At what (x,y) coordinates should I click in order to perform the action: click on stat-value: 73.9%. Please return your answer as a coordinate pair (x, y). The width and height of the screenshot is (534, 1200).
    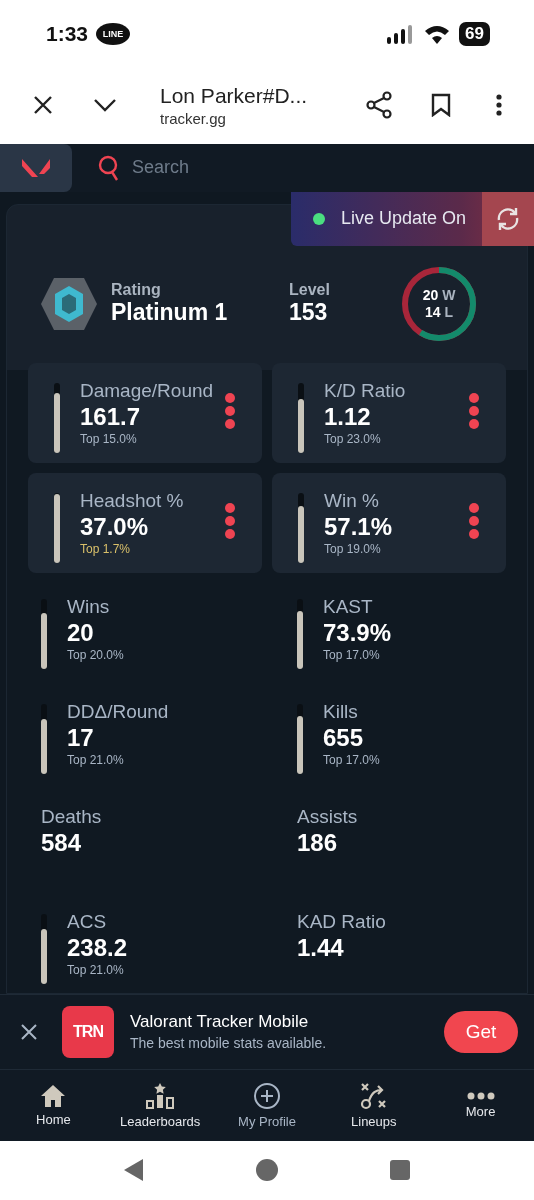
    Looking at the image, I should click on (357, 632).